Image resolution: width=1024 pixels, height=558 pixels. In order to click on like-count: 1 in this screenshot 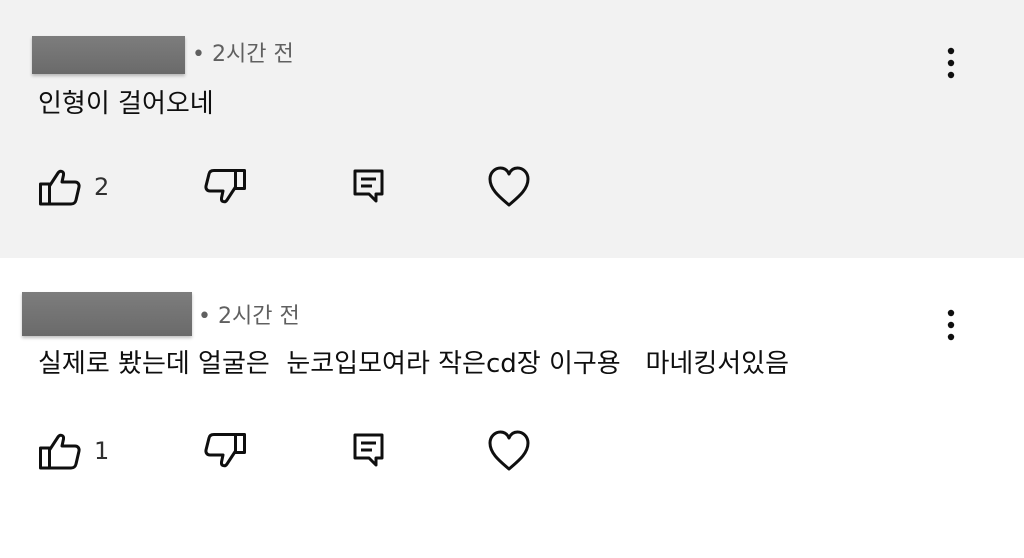, I will do `click(102, 451)`.